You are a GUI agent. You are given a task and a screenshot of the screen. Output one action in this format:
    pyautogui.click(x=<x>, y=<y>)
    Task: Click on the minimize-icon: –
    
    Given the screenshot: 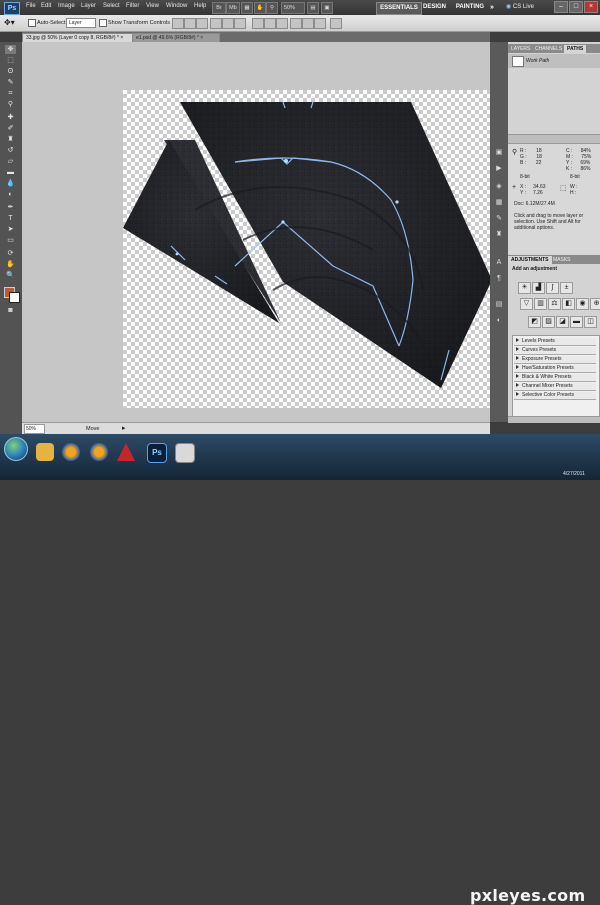 What is the action you would take?
    pyautogui.click(x=561, y=7)
    